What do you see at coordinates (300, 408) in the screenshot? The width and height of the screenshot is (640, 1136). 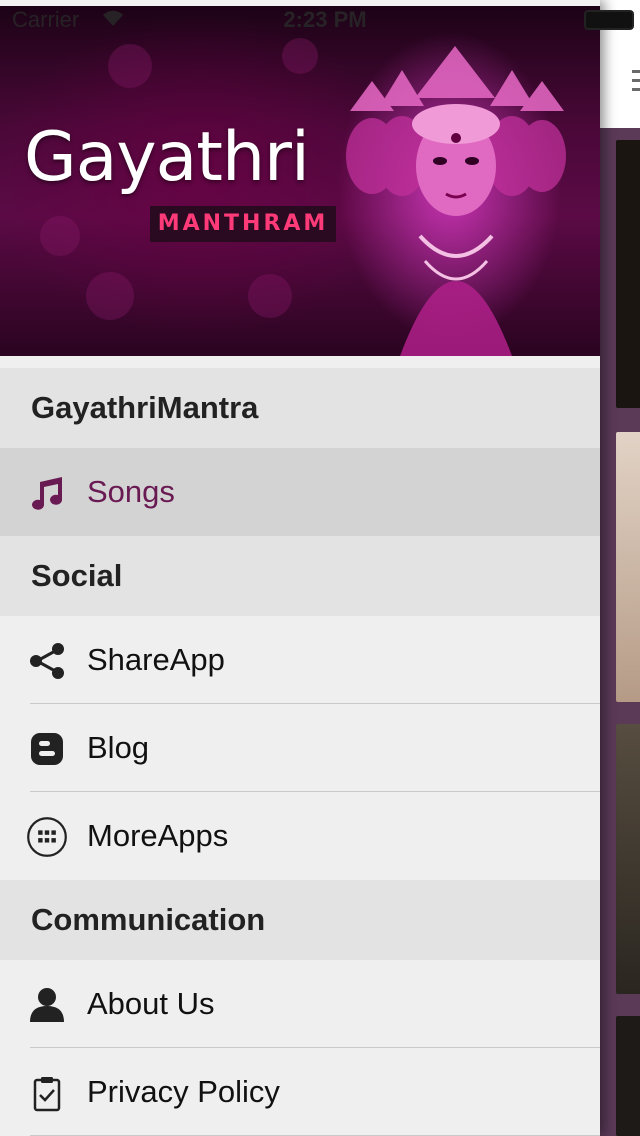 I see `section-header-gayathrimantra: GayathriMantra` at bounding box center [300, 408].